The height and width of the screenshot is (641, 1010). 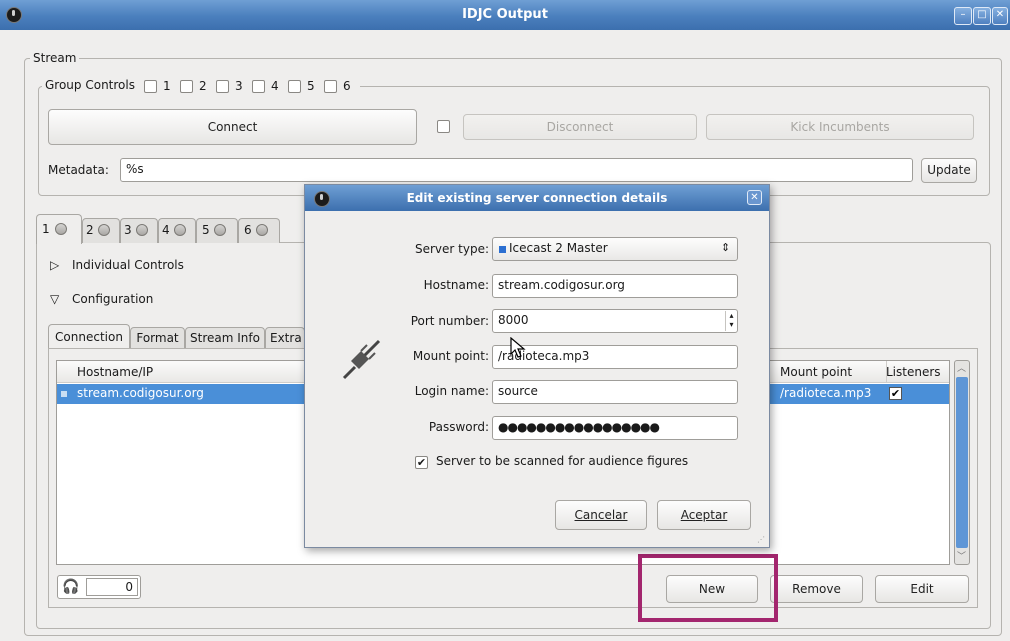 What do you see at coordinates (961, 555) in the screenshot?
I see `scroll-down-icon: ﹀` at bounding box center [961, 555].